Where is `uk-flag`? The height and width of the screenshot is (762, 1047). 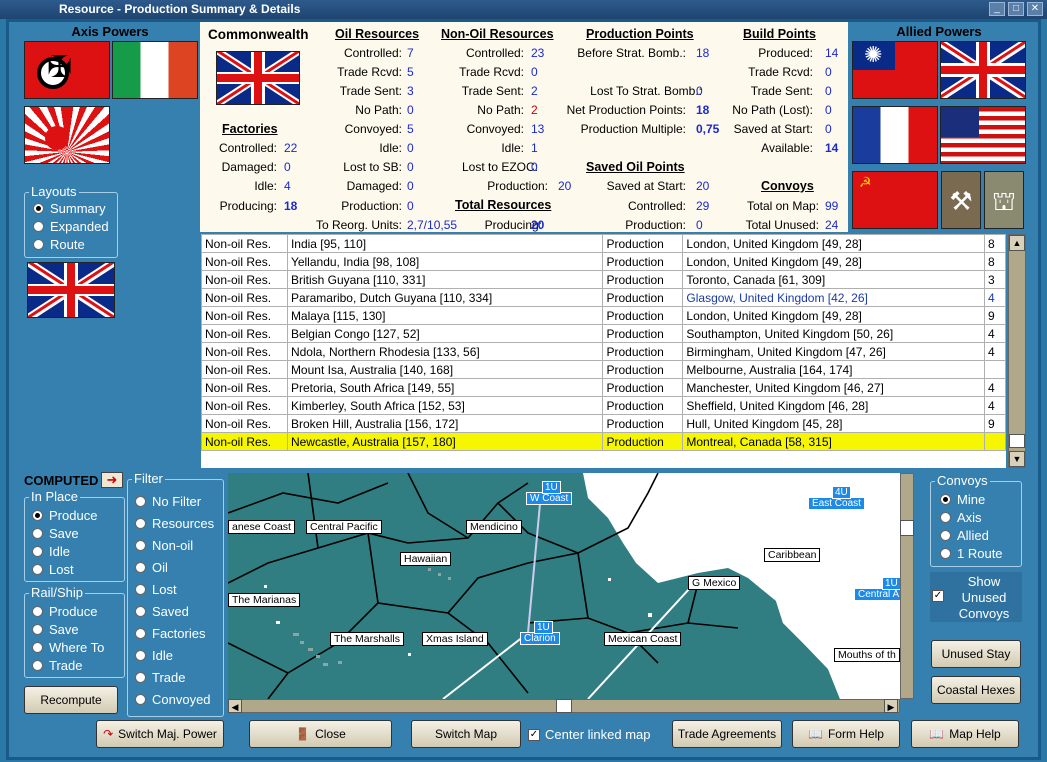
uk-flag is located at coordinates (983, 70).